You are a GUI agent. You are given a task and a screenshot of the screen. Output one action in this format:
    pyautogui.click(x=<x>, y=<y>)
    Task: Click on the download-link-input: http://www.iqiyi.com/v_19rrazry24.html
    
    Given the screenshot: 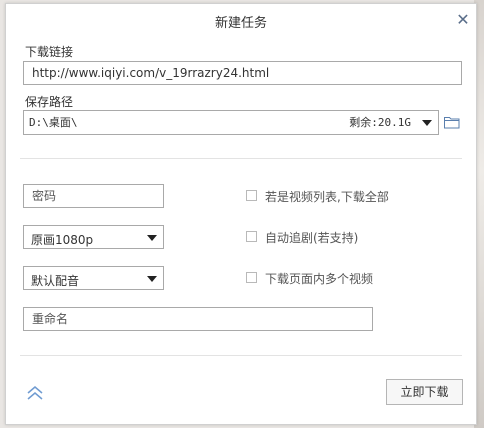 What is the action you would take?
    pyautogui.click(x=242, y=73)
    